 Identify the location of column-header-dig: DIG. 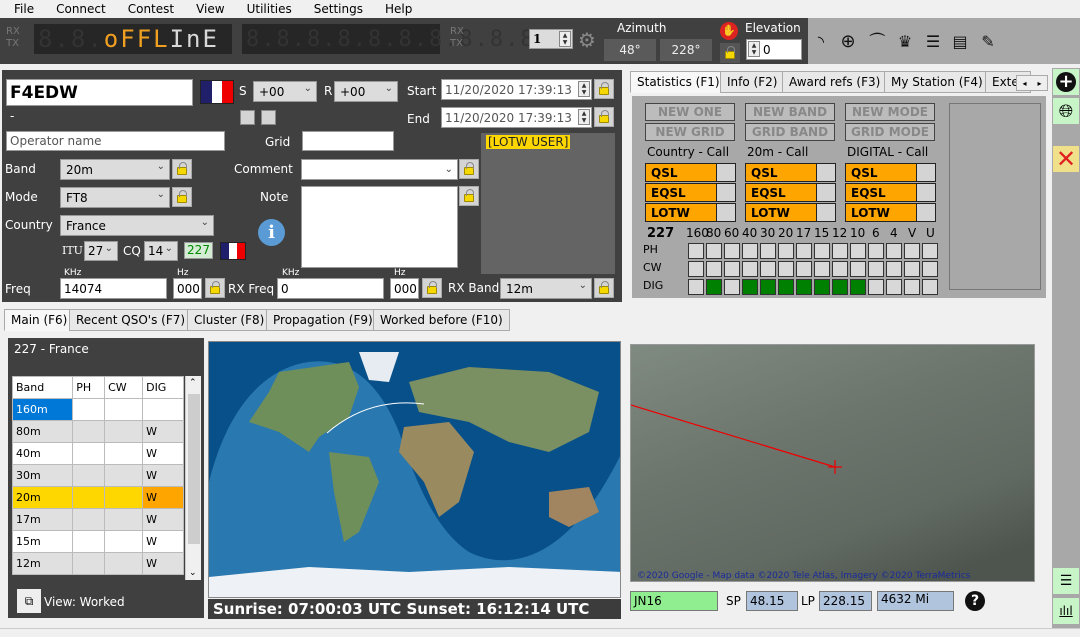
(163, 387).